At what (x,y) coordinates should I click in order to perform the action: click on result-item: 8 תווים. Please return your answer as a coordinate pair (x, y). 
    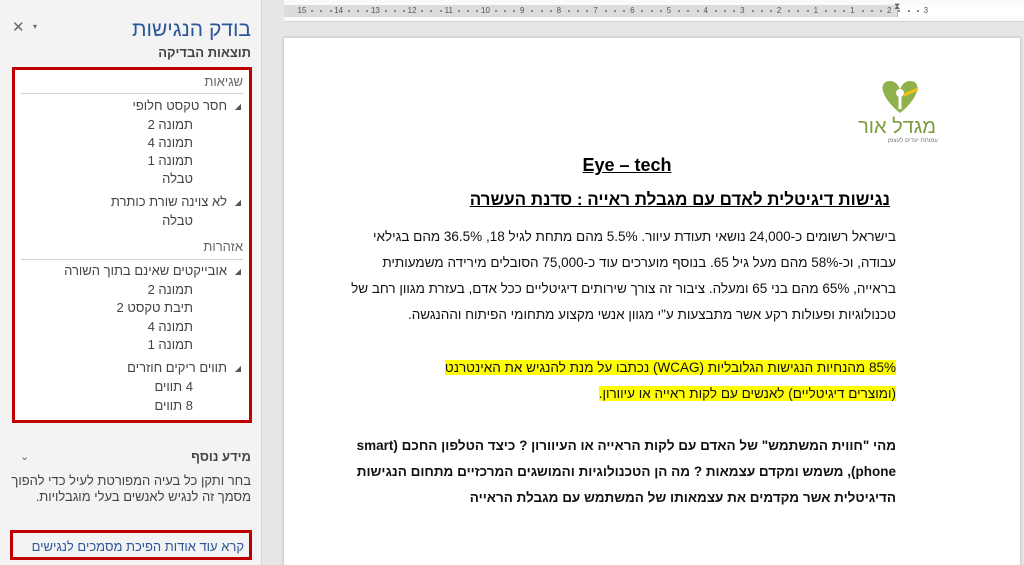
    Looking at the image, I should click on (173, 407).